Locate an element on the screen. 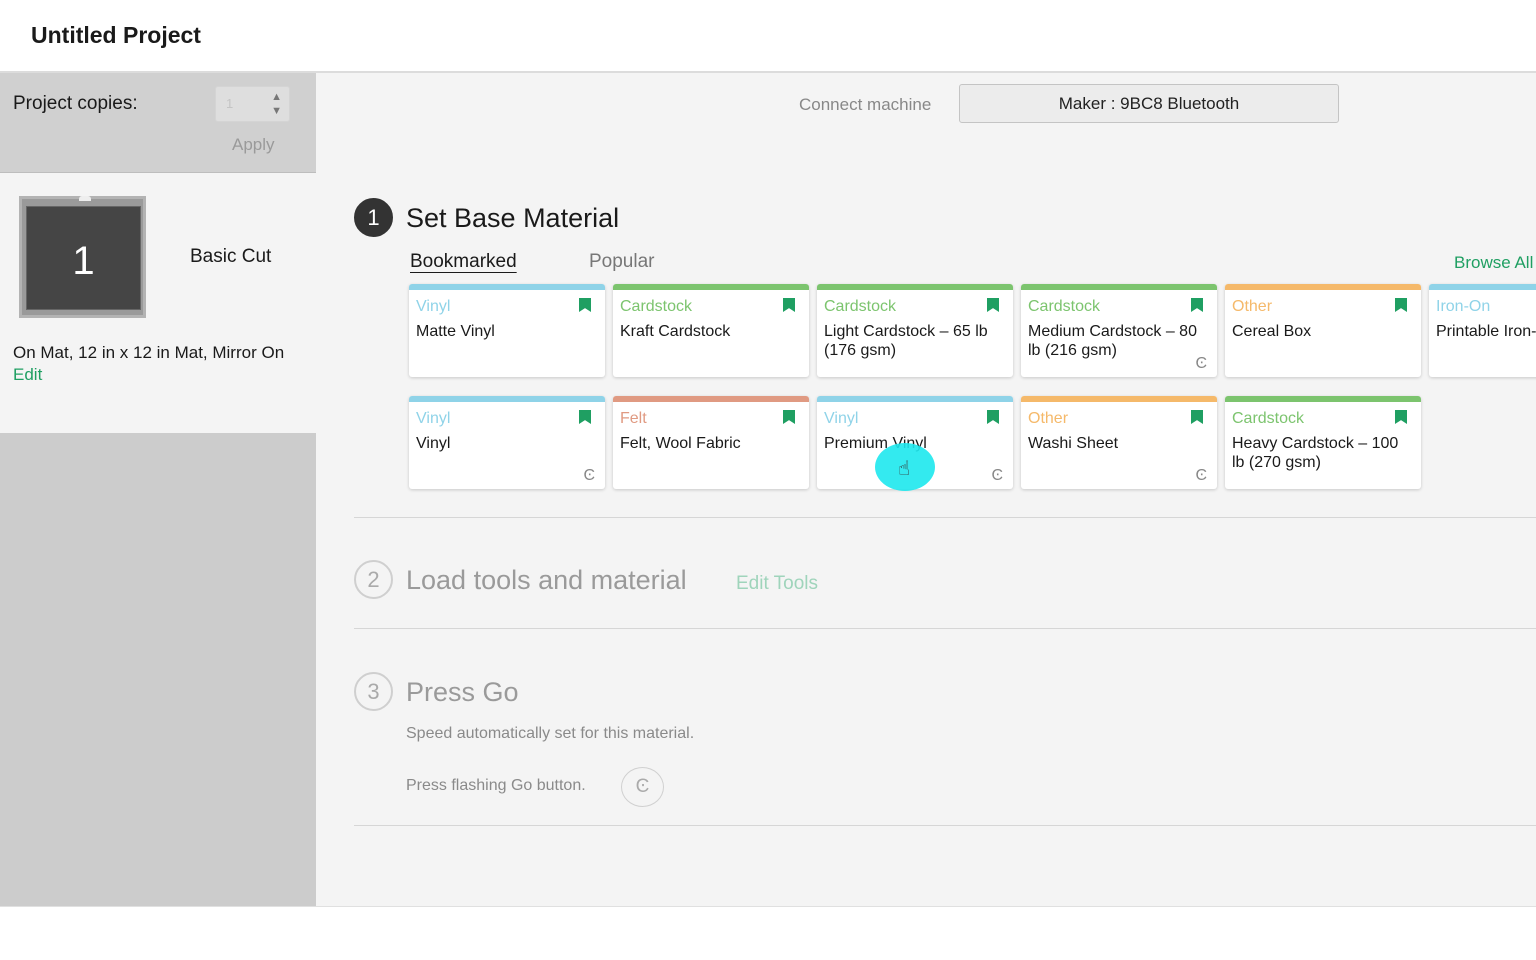  material-name: Heavy Cardstock – 100 lb (270 gsm) is located at coordinates (1315, 453).